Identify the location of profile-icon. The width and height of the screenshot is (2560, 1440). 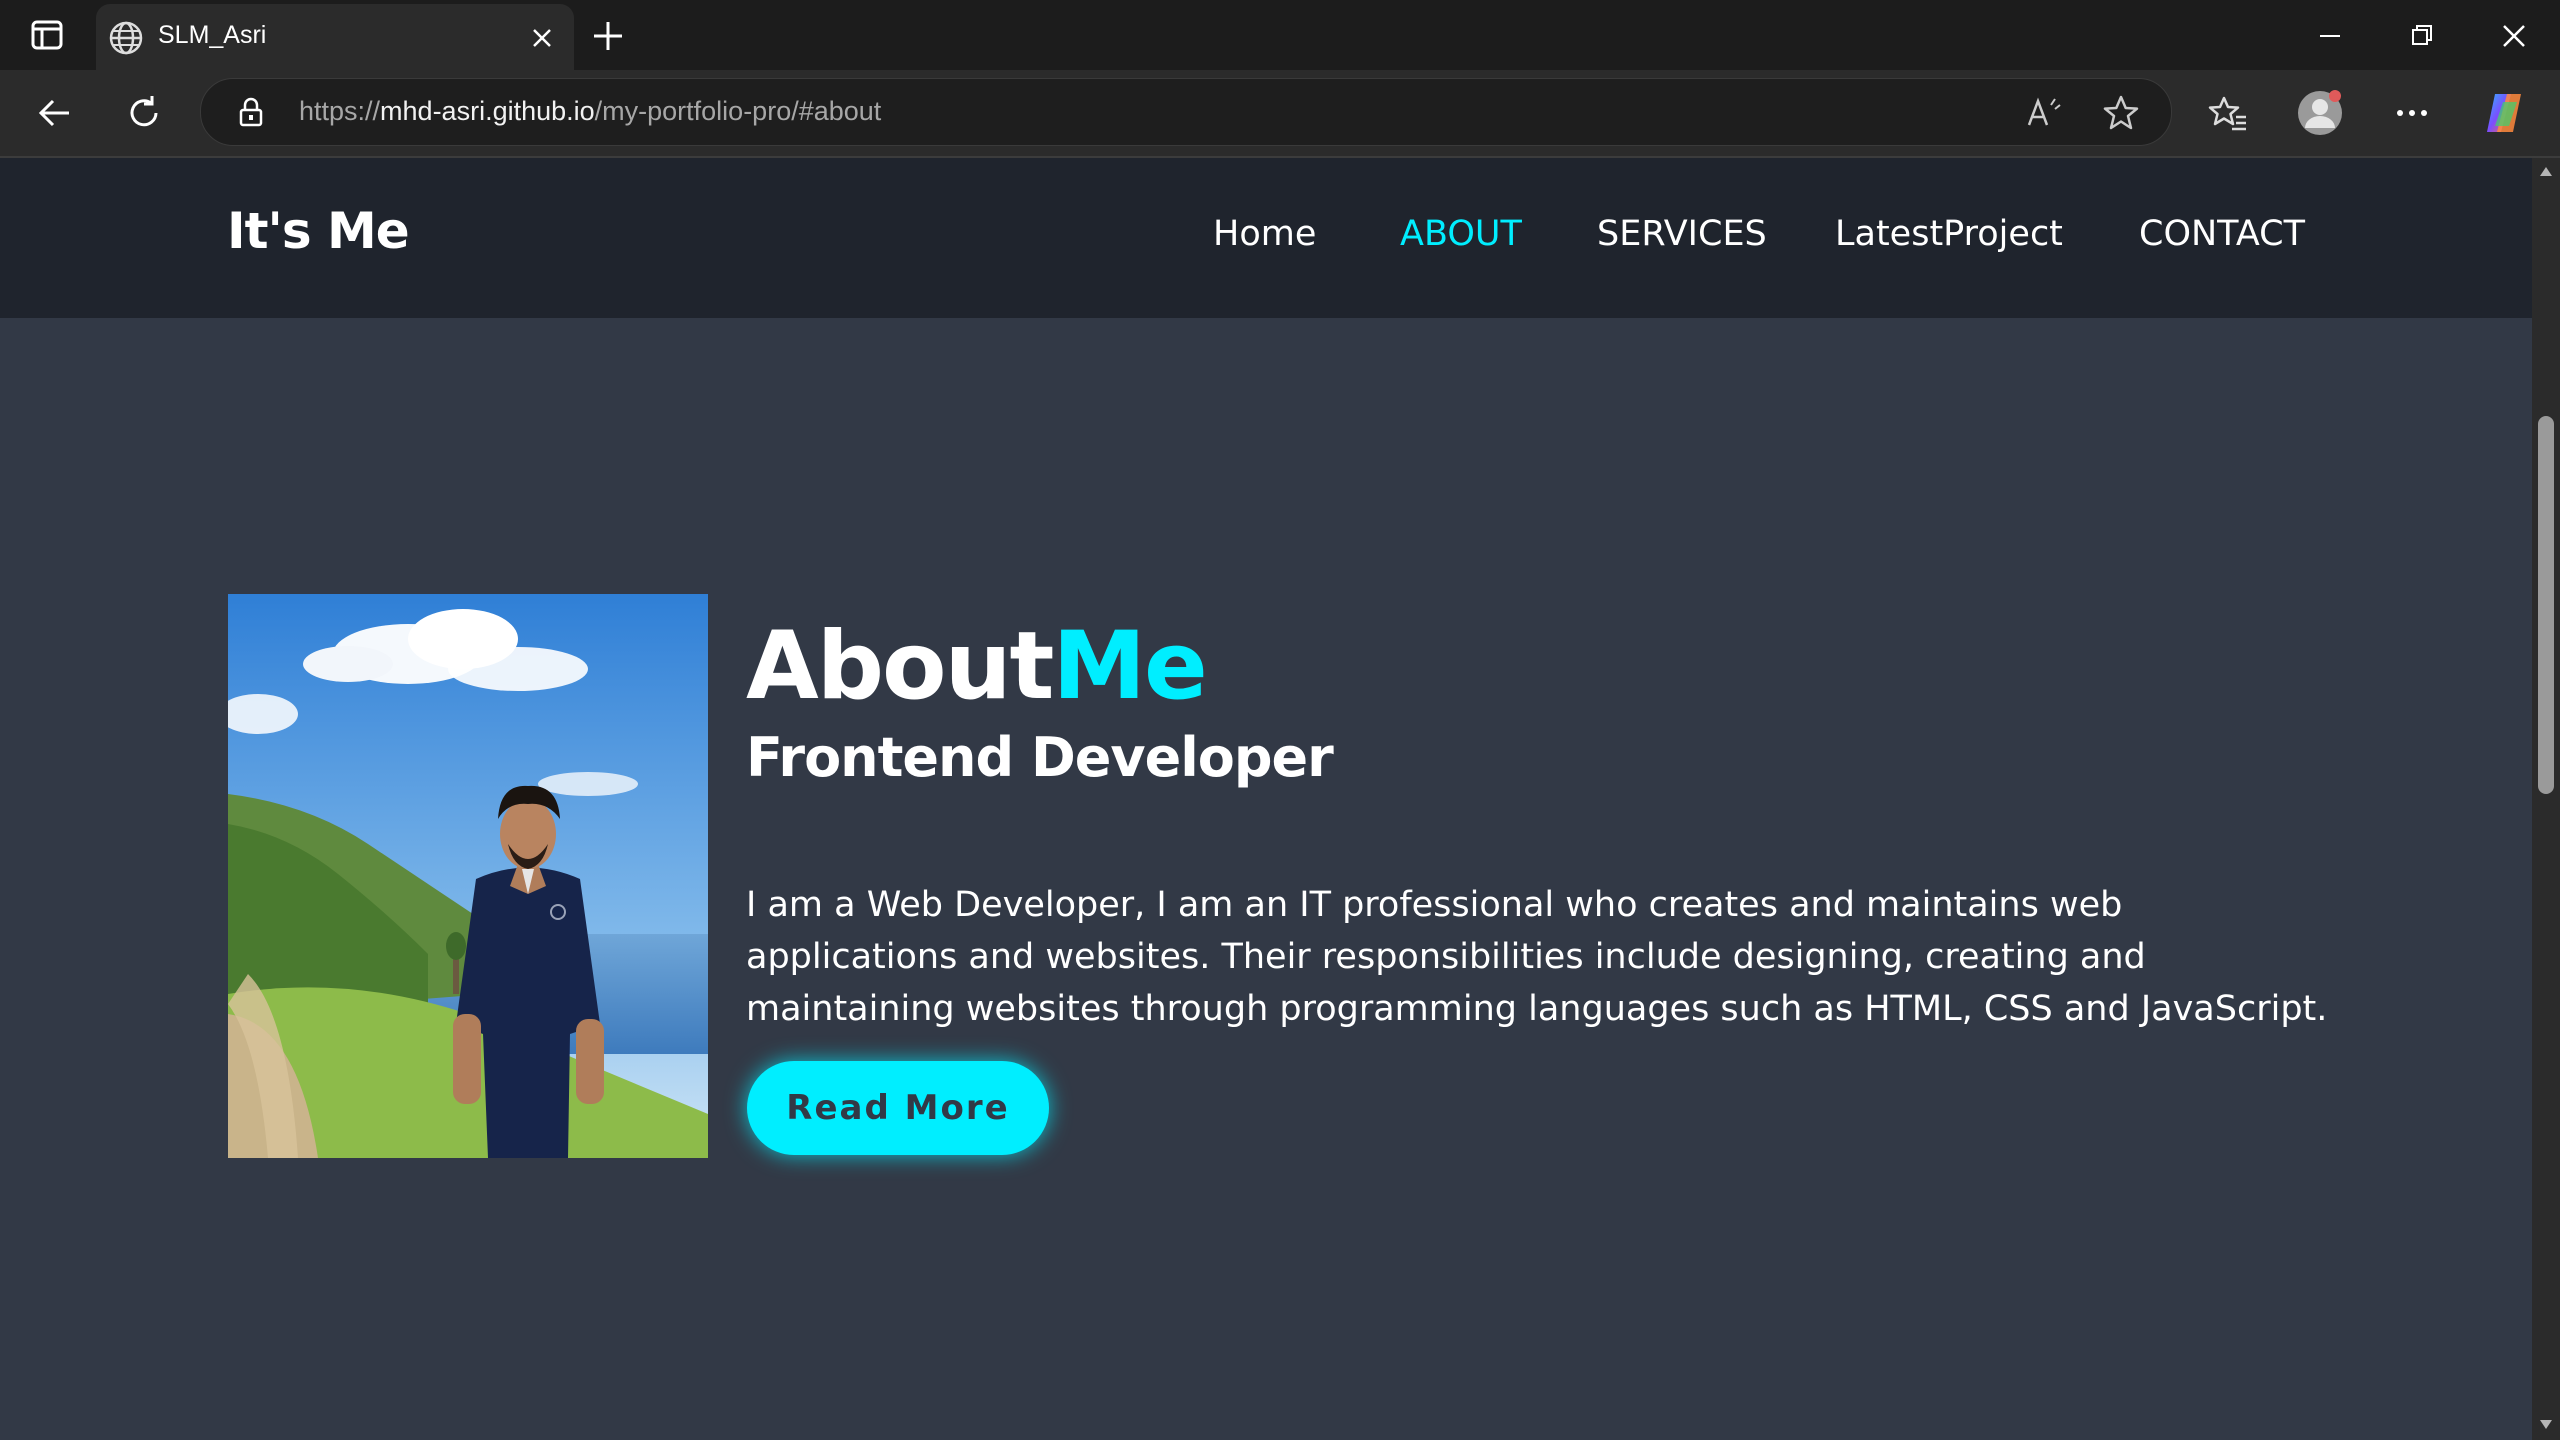
(2320, 113).